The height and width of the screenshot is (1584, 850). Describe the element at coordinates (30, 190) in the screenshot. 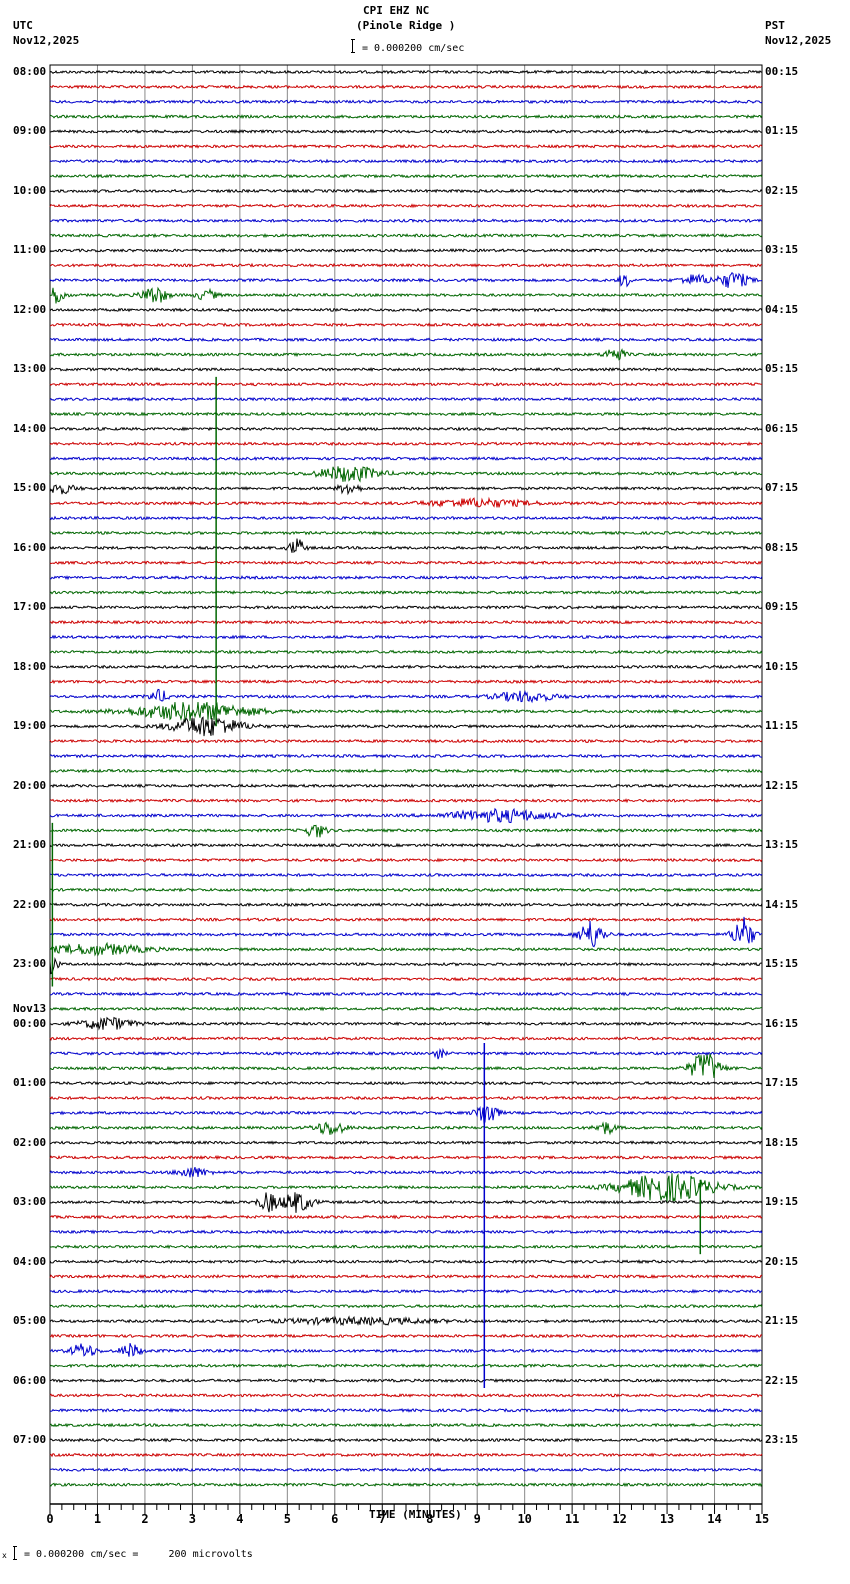

I see `utc-hour-label: 10:00` at that location.